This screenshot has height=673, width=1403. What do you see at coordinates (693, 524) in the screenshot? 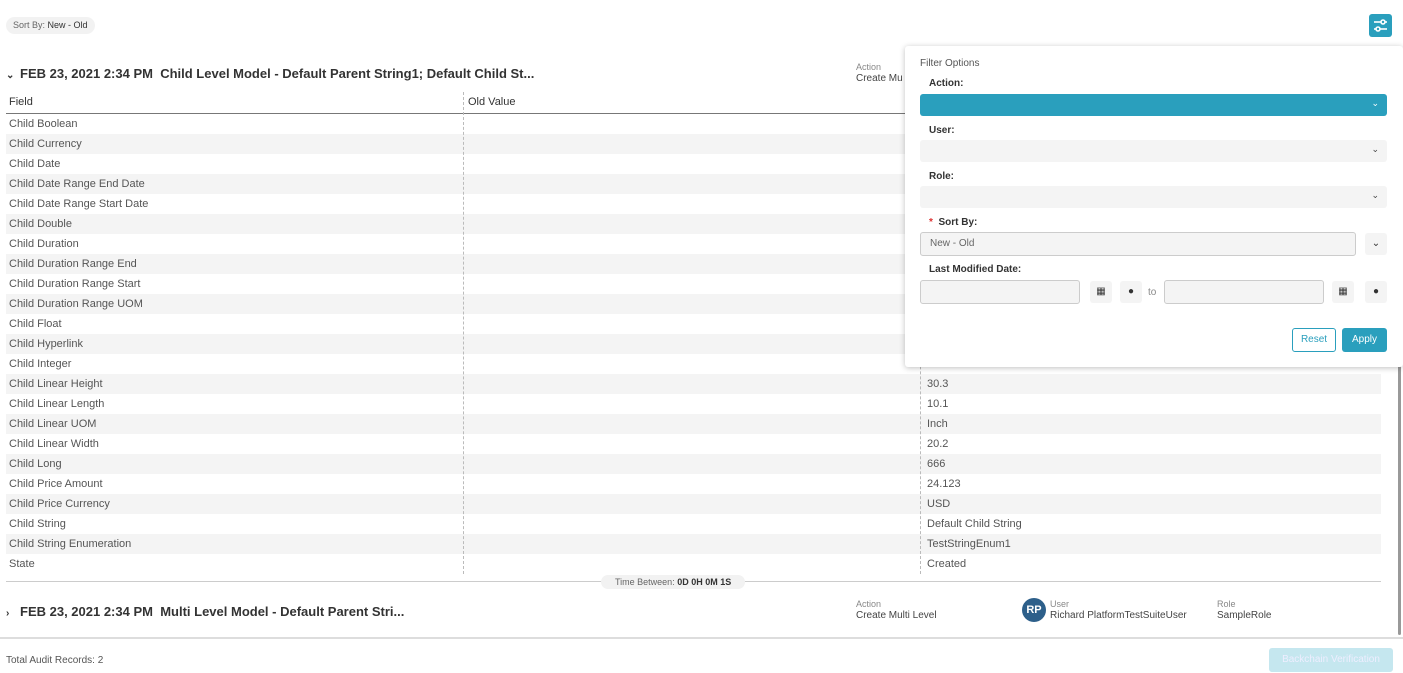
I see `table-row: Child String Default Child String` at bounding box center [693, 524].